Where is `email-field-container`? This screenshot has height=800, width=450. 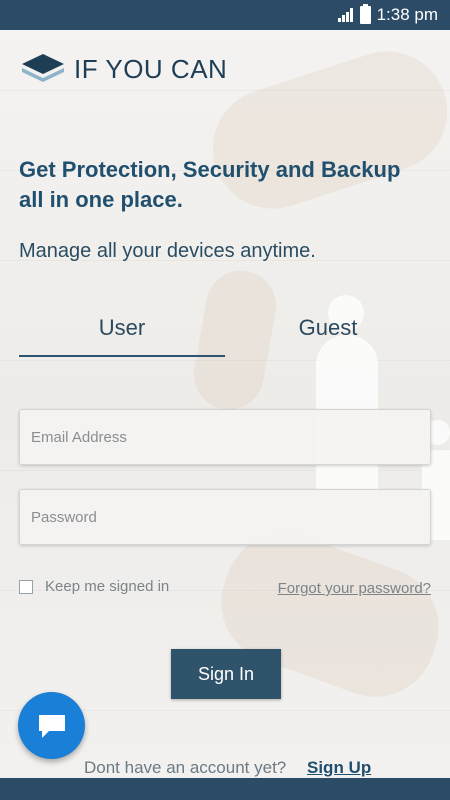 email-field-container is located at coordinates (225, 437).